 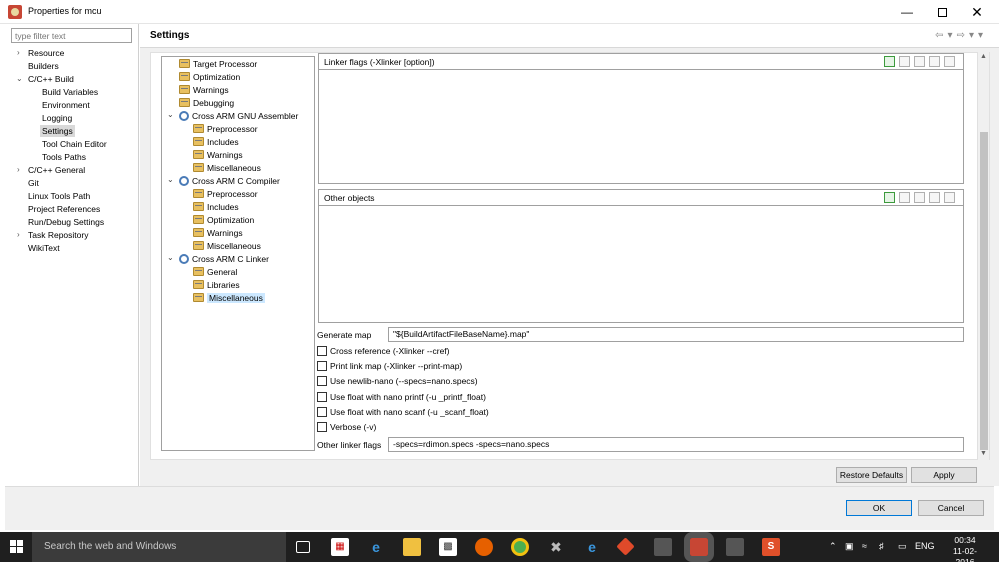 I want to click on print-link-map-checkbox: Print link map (-Xlinker --print-map), so click(x=389, y=366).